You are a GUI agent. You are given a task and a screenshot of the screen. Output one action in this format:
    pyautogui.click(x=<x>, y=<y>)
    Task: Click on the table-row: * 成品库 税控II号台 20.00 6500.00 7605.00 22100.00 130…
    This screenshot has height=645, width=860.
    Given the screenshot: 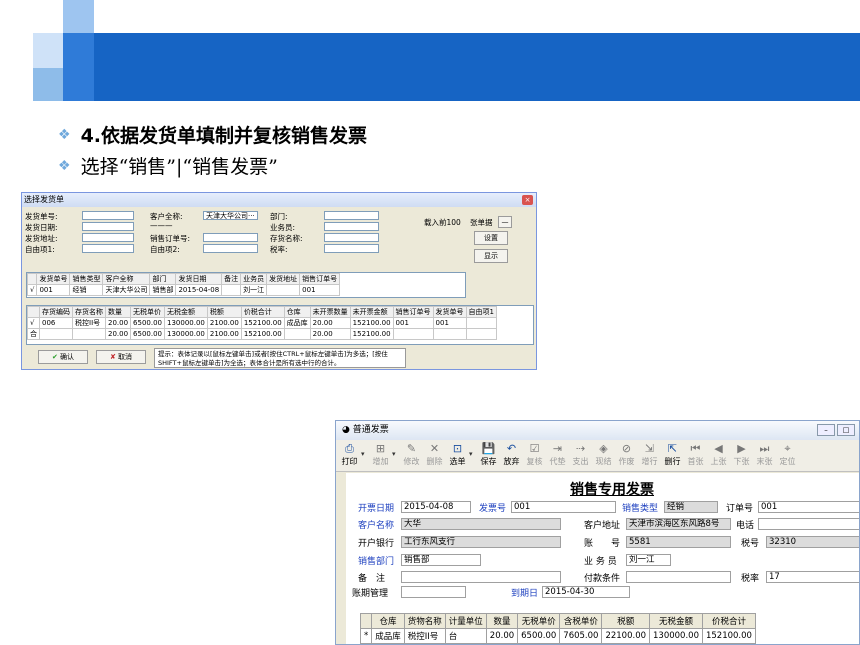 What is the action you would take?
    pyautogui.click(x=557, y=636)
    